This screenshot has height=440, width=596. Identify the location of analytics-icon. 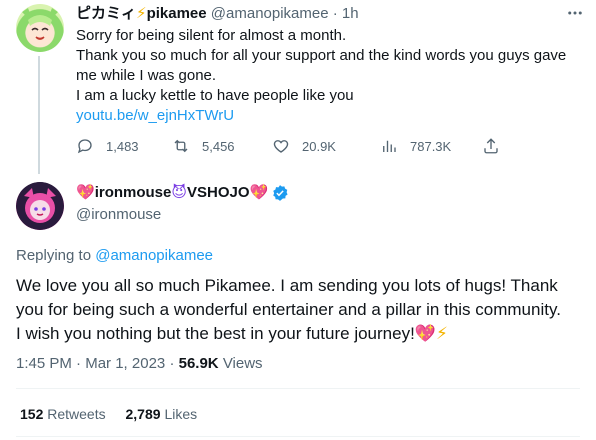
(389, 146).